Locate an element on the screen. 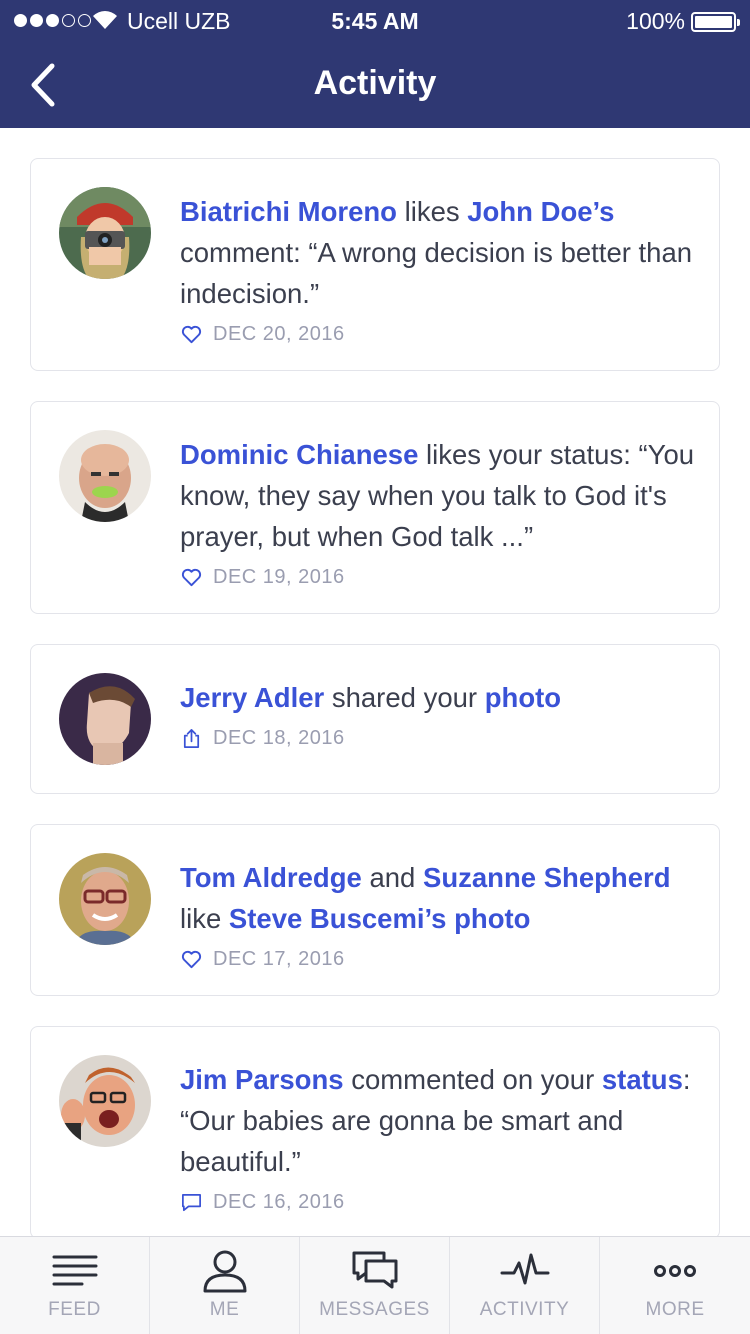 The width and height of the screenshot is (750, 1334). user-link: Dominic Chianese is located at coordinates (299, 454).